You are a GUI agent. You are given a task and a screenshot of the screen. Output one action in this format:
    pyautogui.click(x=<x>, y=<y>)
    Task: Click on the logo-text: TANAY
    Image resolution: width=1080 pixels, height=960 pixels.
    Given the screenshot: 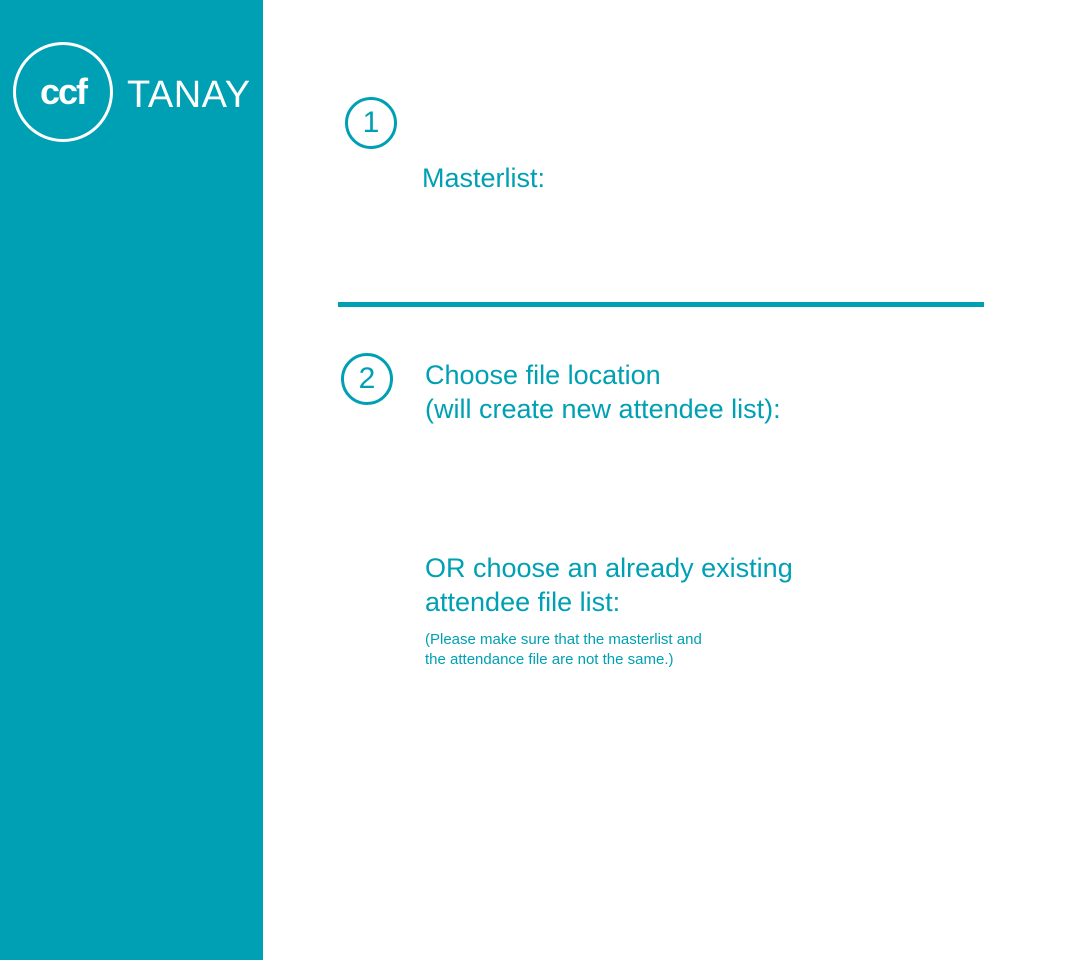 What is the action you would take?
    pyautogui.click(x=189, y=95)
    